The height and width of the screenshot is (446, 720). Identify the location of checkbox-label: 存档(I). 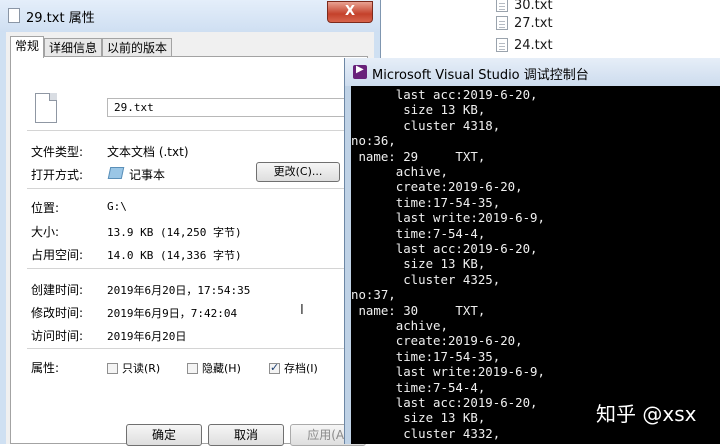
(301, 368).